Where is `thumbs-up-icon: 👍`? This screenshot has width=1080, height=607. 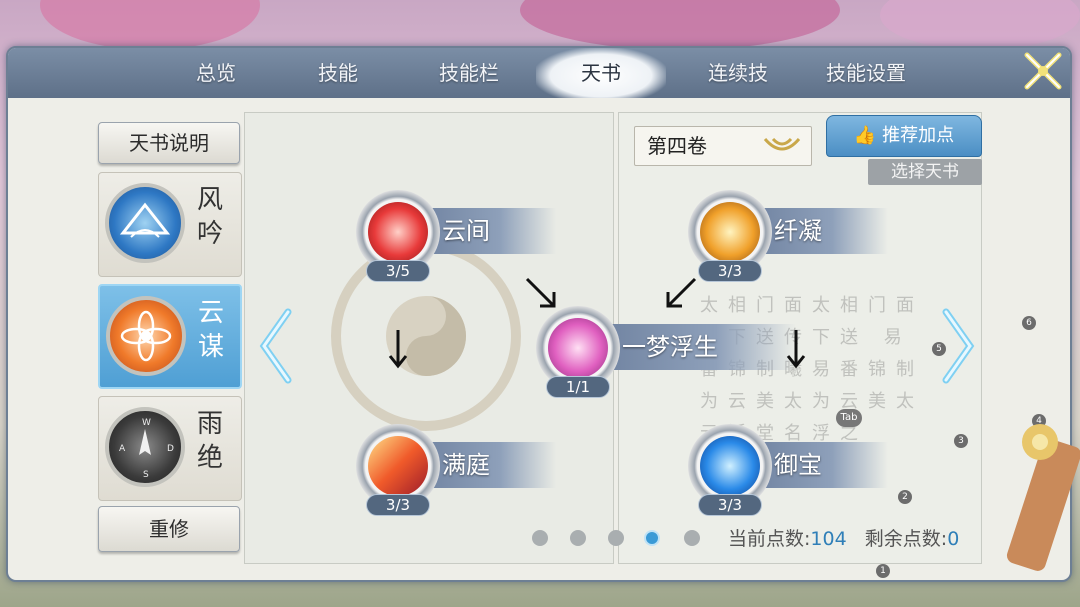
thumbs-up-icon: 👍 is located at coordinates (865, 135).